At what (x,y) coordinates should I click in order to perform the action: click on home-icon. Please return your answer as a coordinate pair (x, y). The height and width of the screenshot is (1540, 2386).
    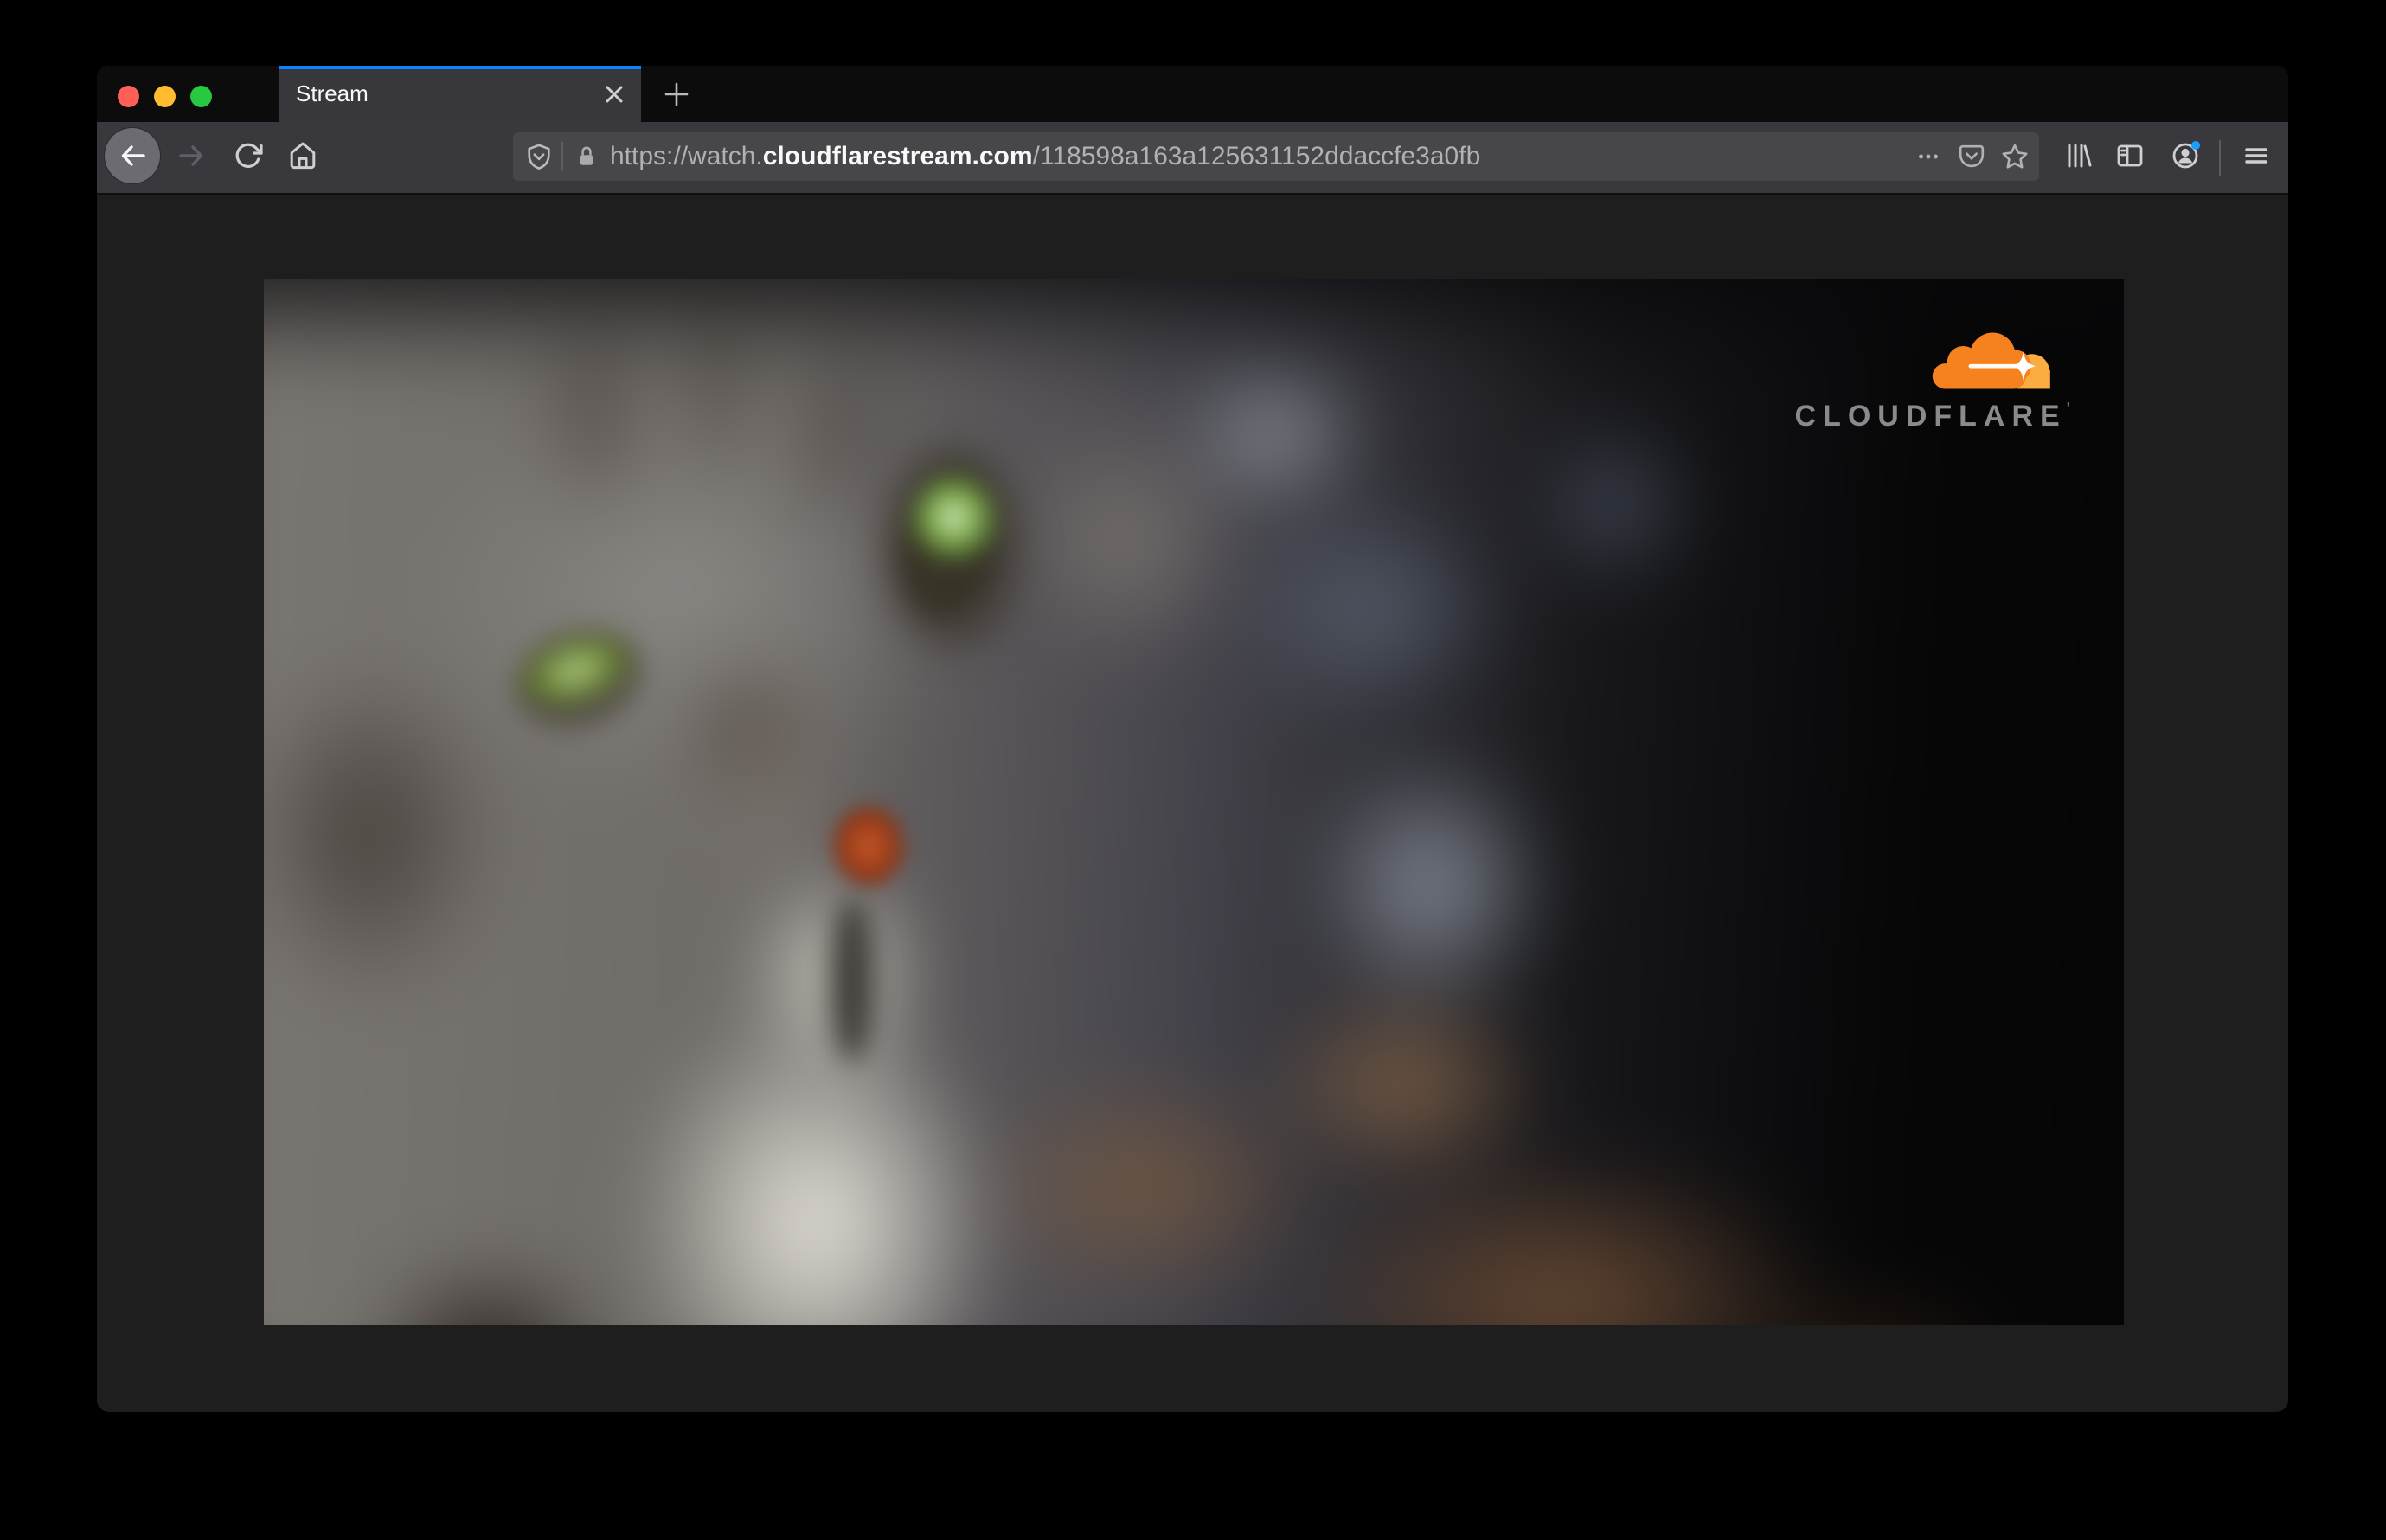
    Looking at the image, I should click on (303, 156).